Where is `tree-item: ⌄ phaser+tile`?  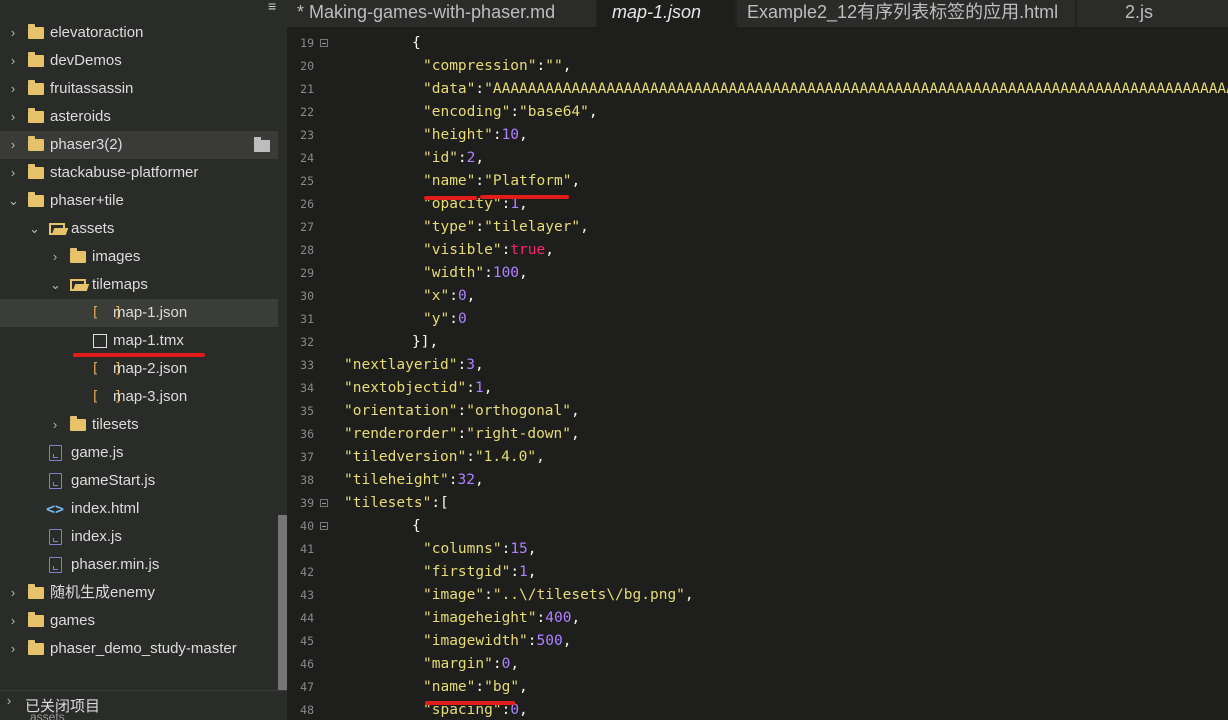
tree-item: ⌄ phaser+tile is located at coordinates (139, 201).